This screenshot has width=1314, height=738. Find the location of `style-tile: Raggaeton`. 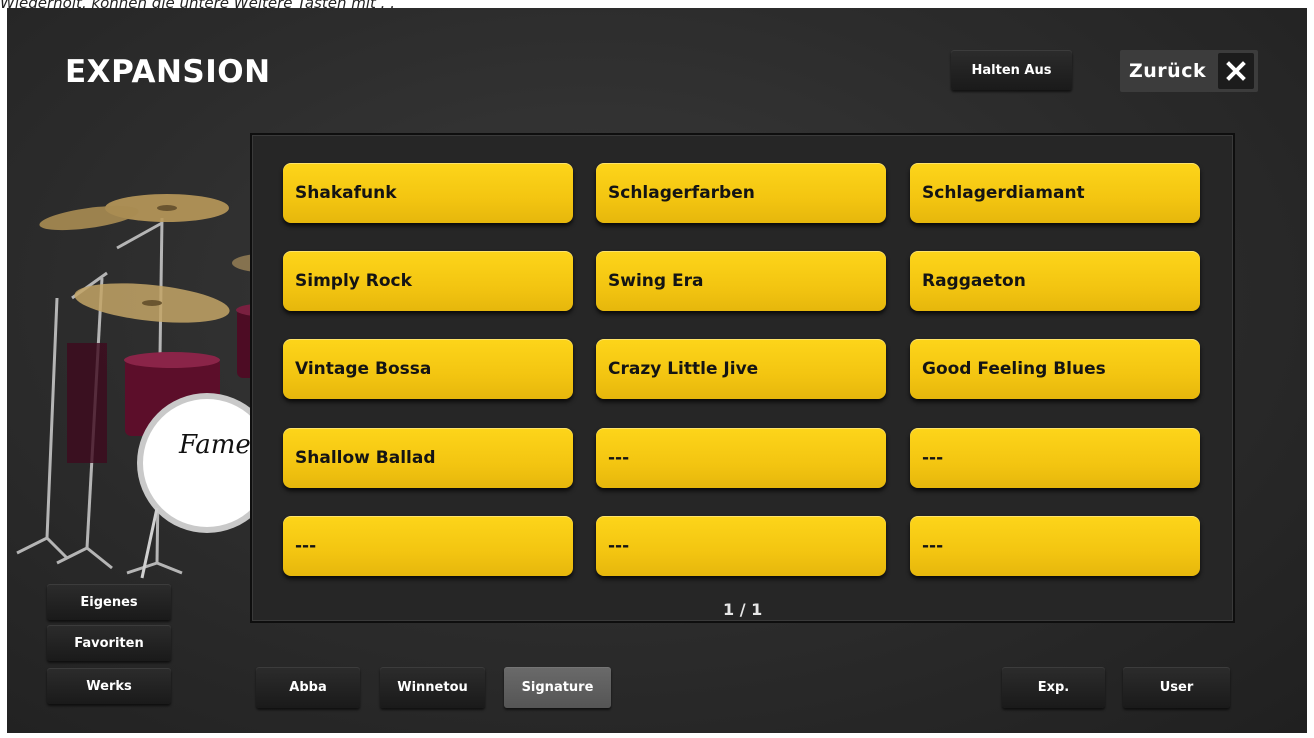

style-tile: Raggaeton is located at coordinates (1055, 281).